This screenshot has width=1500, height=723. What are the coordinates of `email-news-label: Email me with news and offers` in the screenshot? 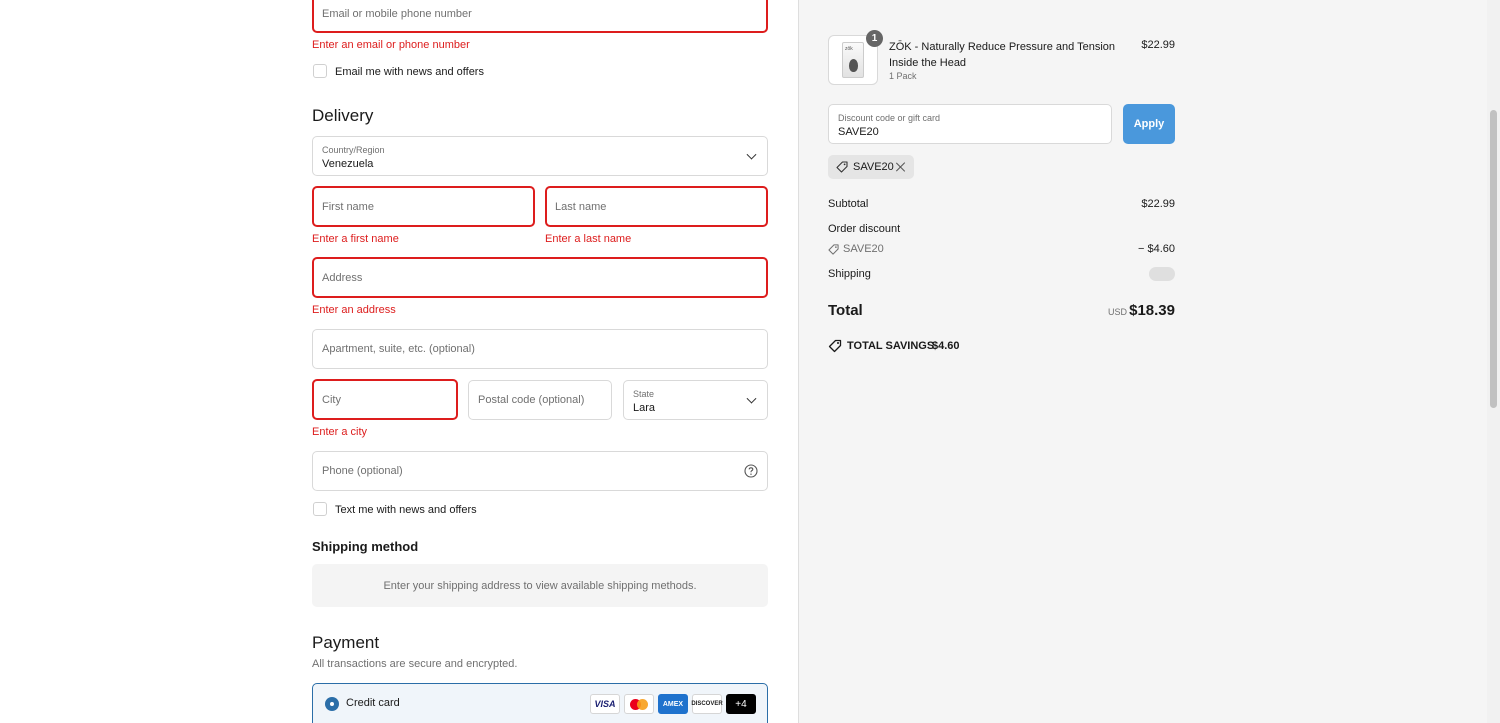 It's located at (409, 72).